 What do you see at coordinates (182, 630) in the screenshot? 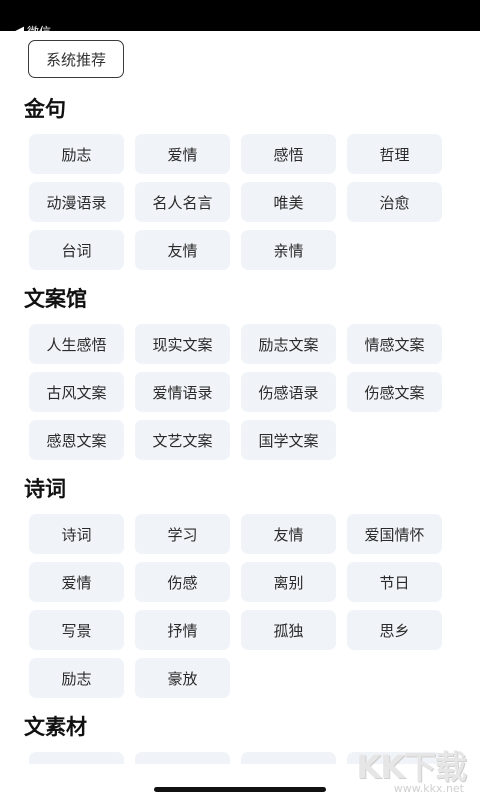
I see `tag-item: 抒情` at bounding box center [182, 630].